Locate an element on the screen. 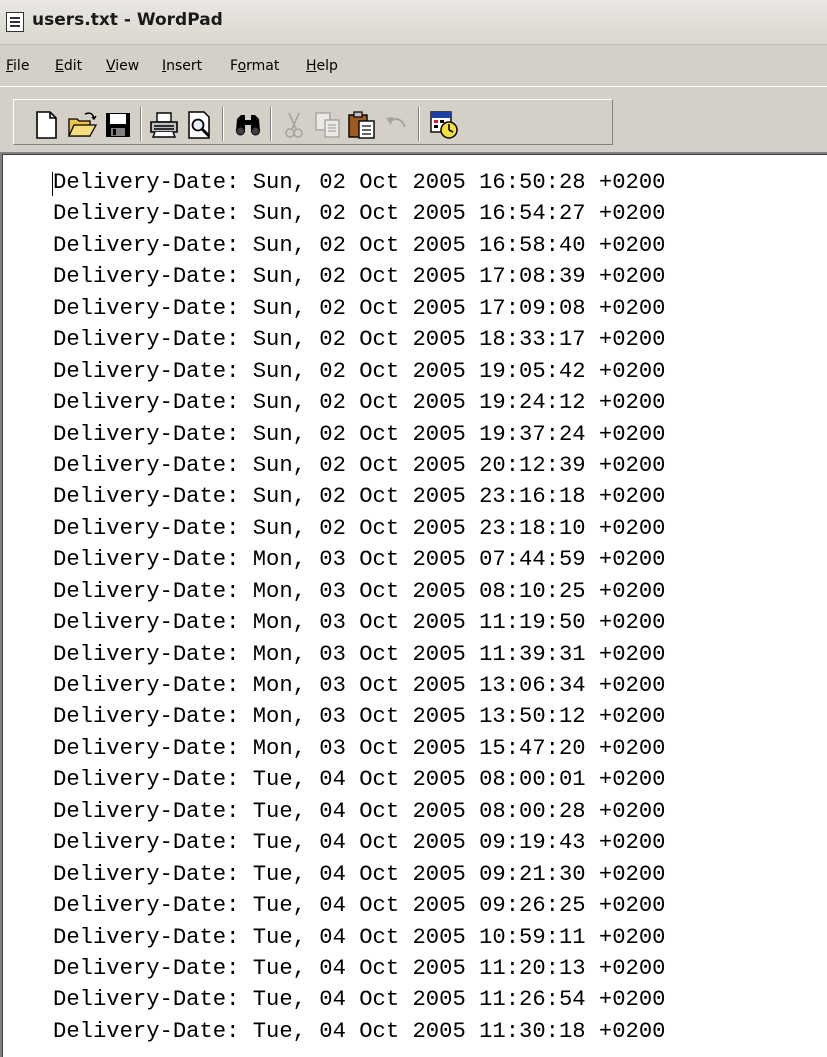  menu-bar: File Edit View Insert Format Help is located at coordinates (413, 67).